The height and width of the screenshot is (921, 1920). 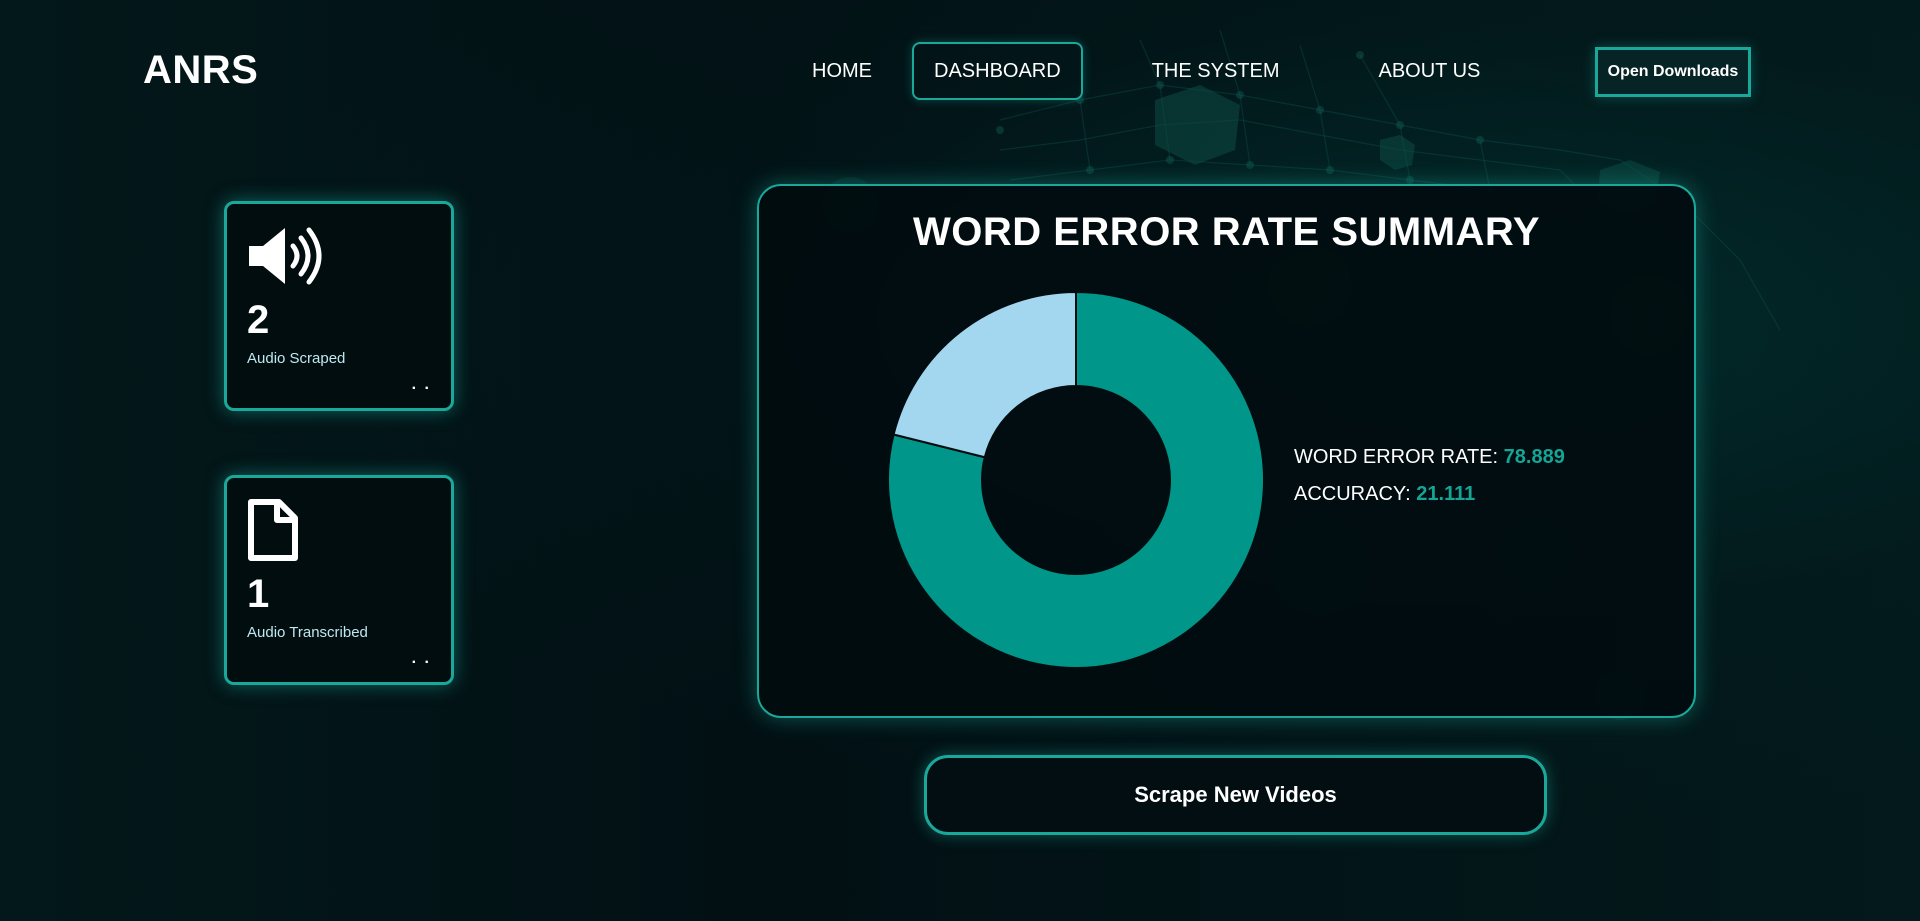 I want to click on wer-summary-title: WORD ERROR RATE SUMMARY, so click(x=1226, y=232).